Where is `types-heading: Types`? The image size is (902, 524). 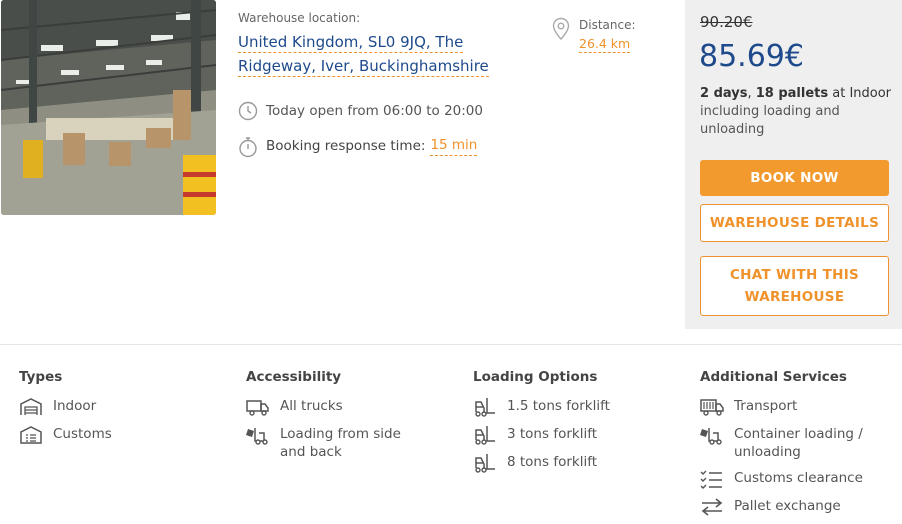
types-heading: Types is located at coordinates (41, 377).